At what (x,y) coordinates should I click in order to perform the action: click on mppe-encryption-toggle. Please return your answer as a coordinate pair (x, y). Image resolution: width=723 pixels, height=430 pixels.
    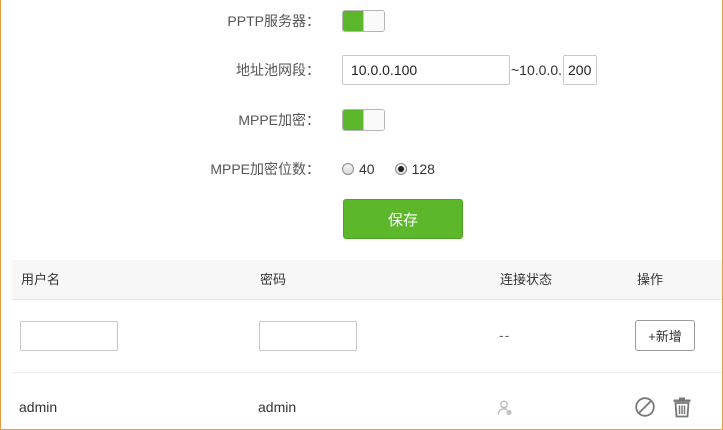
    Looking at the image, I should click on (363, 120).